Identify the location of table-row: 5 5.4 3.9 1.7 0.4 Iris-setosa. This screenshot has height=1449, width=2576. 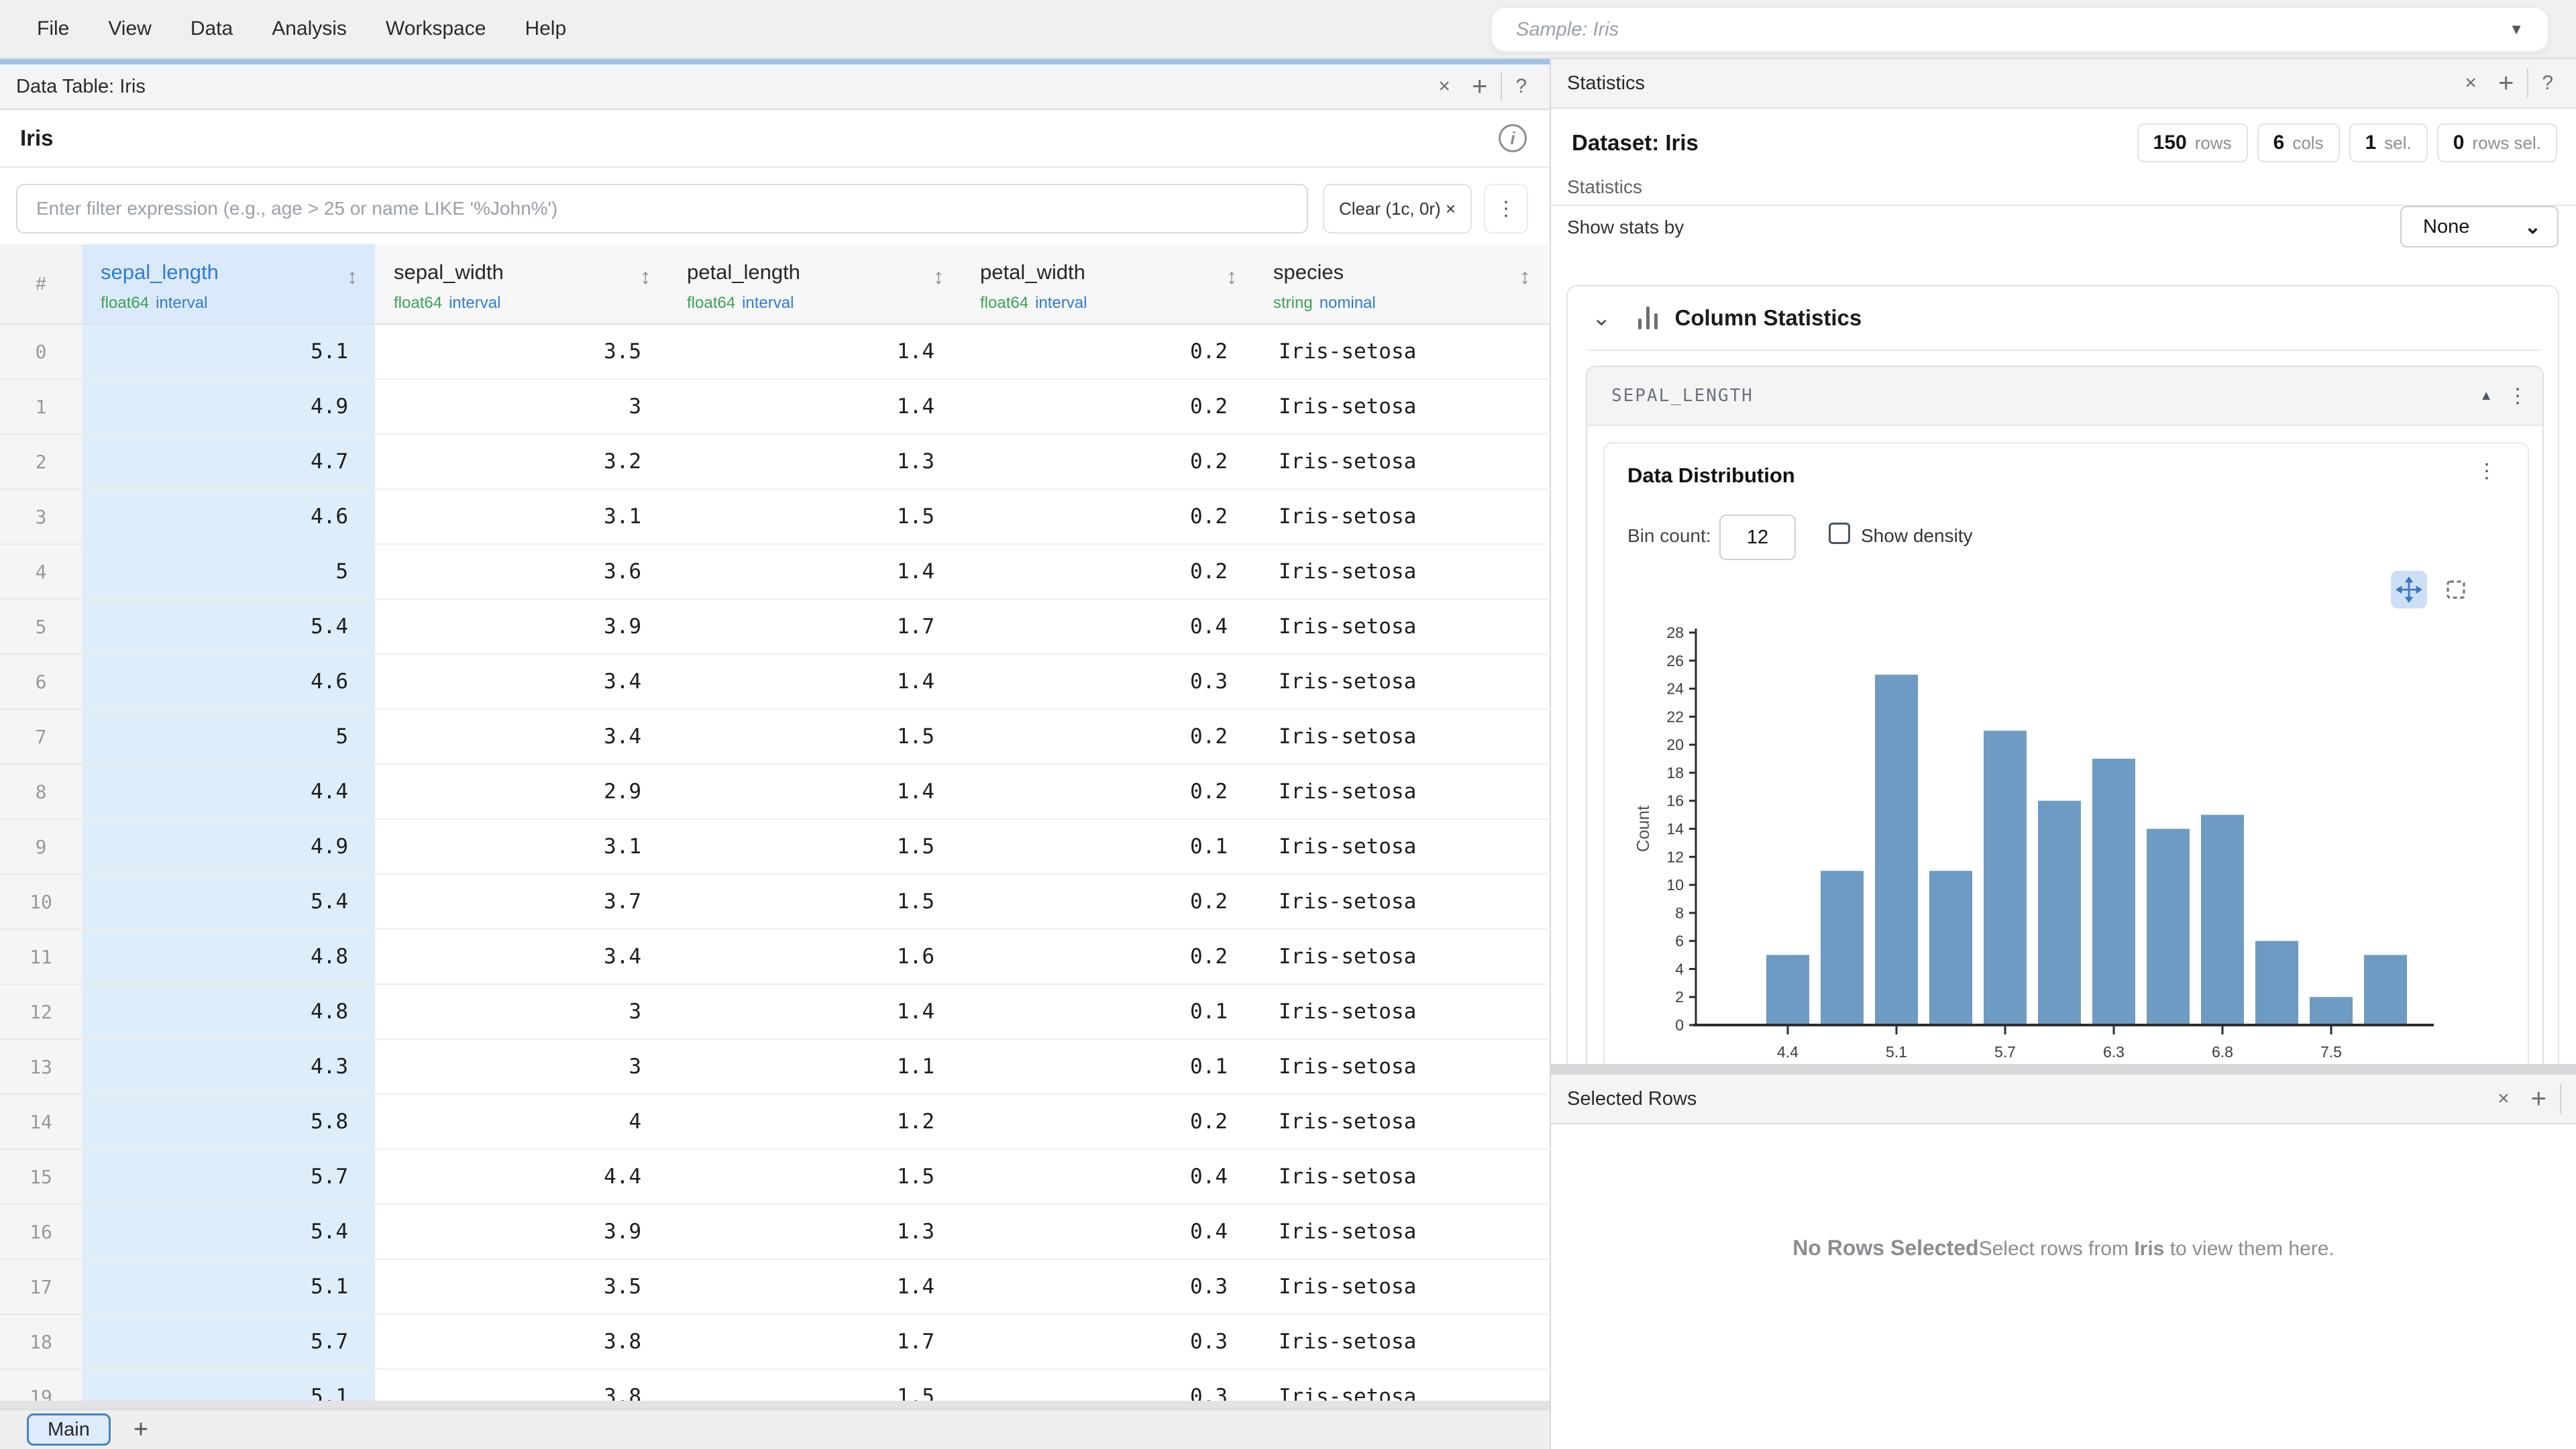
(775, 627).